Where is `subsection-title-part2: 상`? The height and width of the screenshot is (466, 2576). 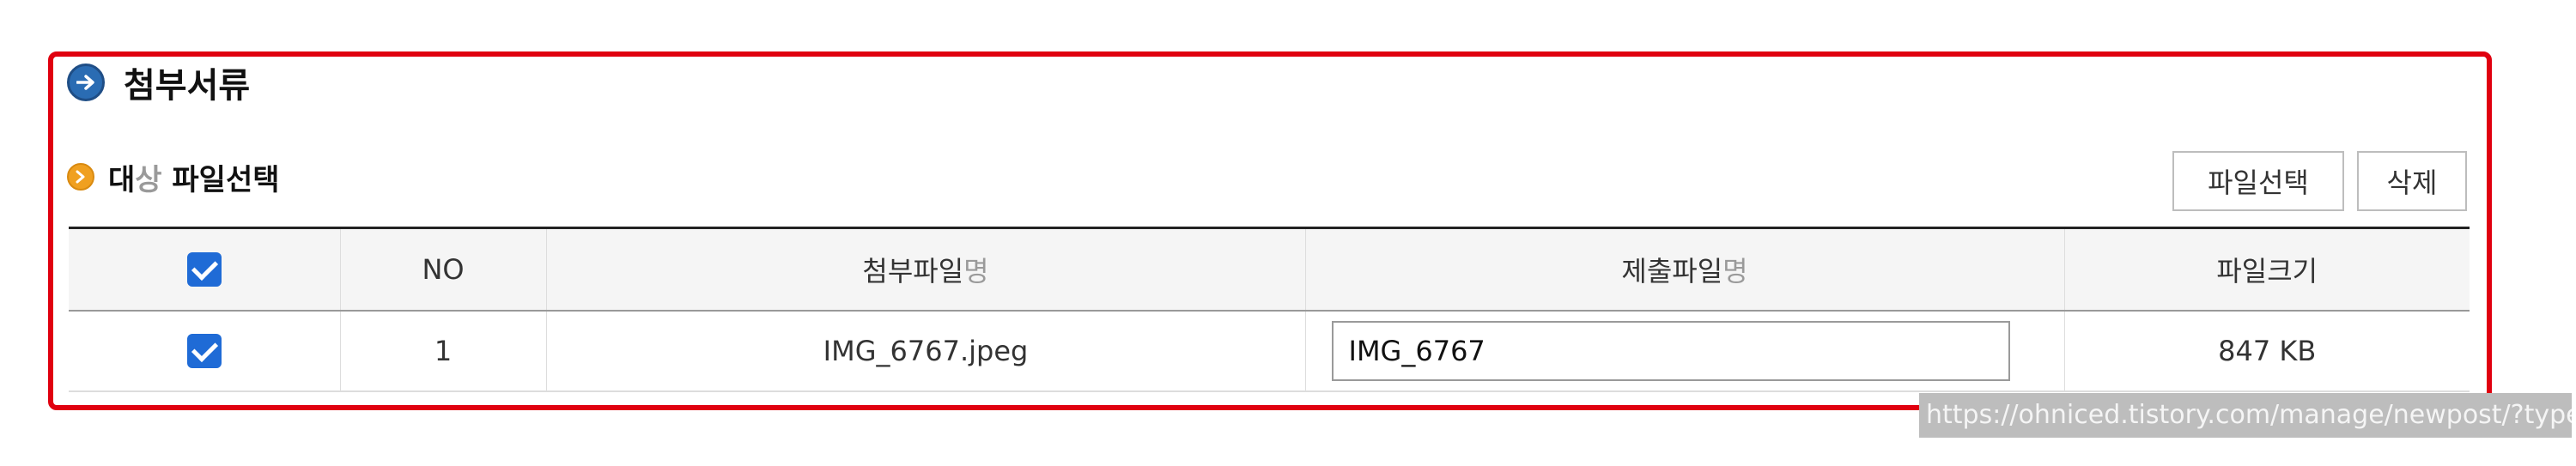 subsection-title-part2: 상 is located at coordinates (148, 179).